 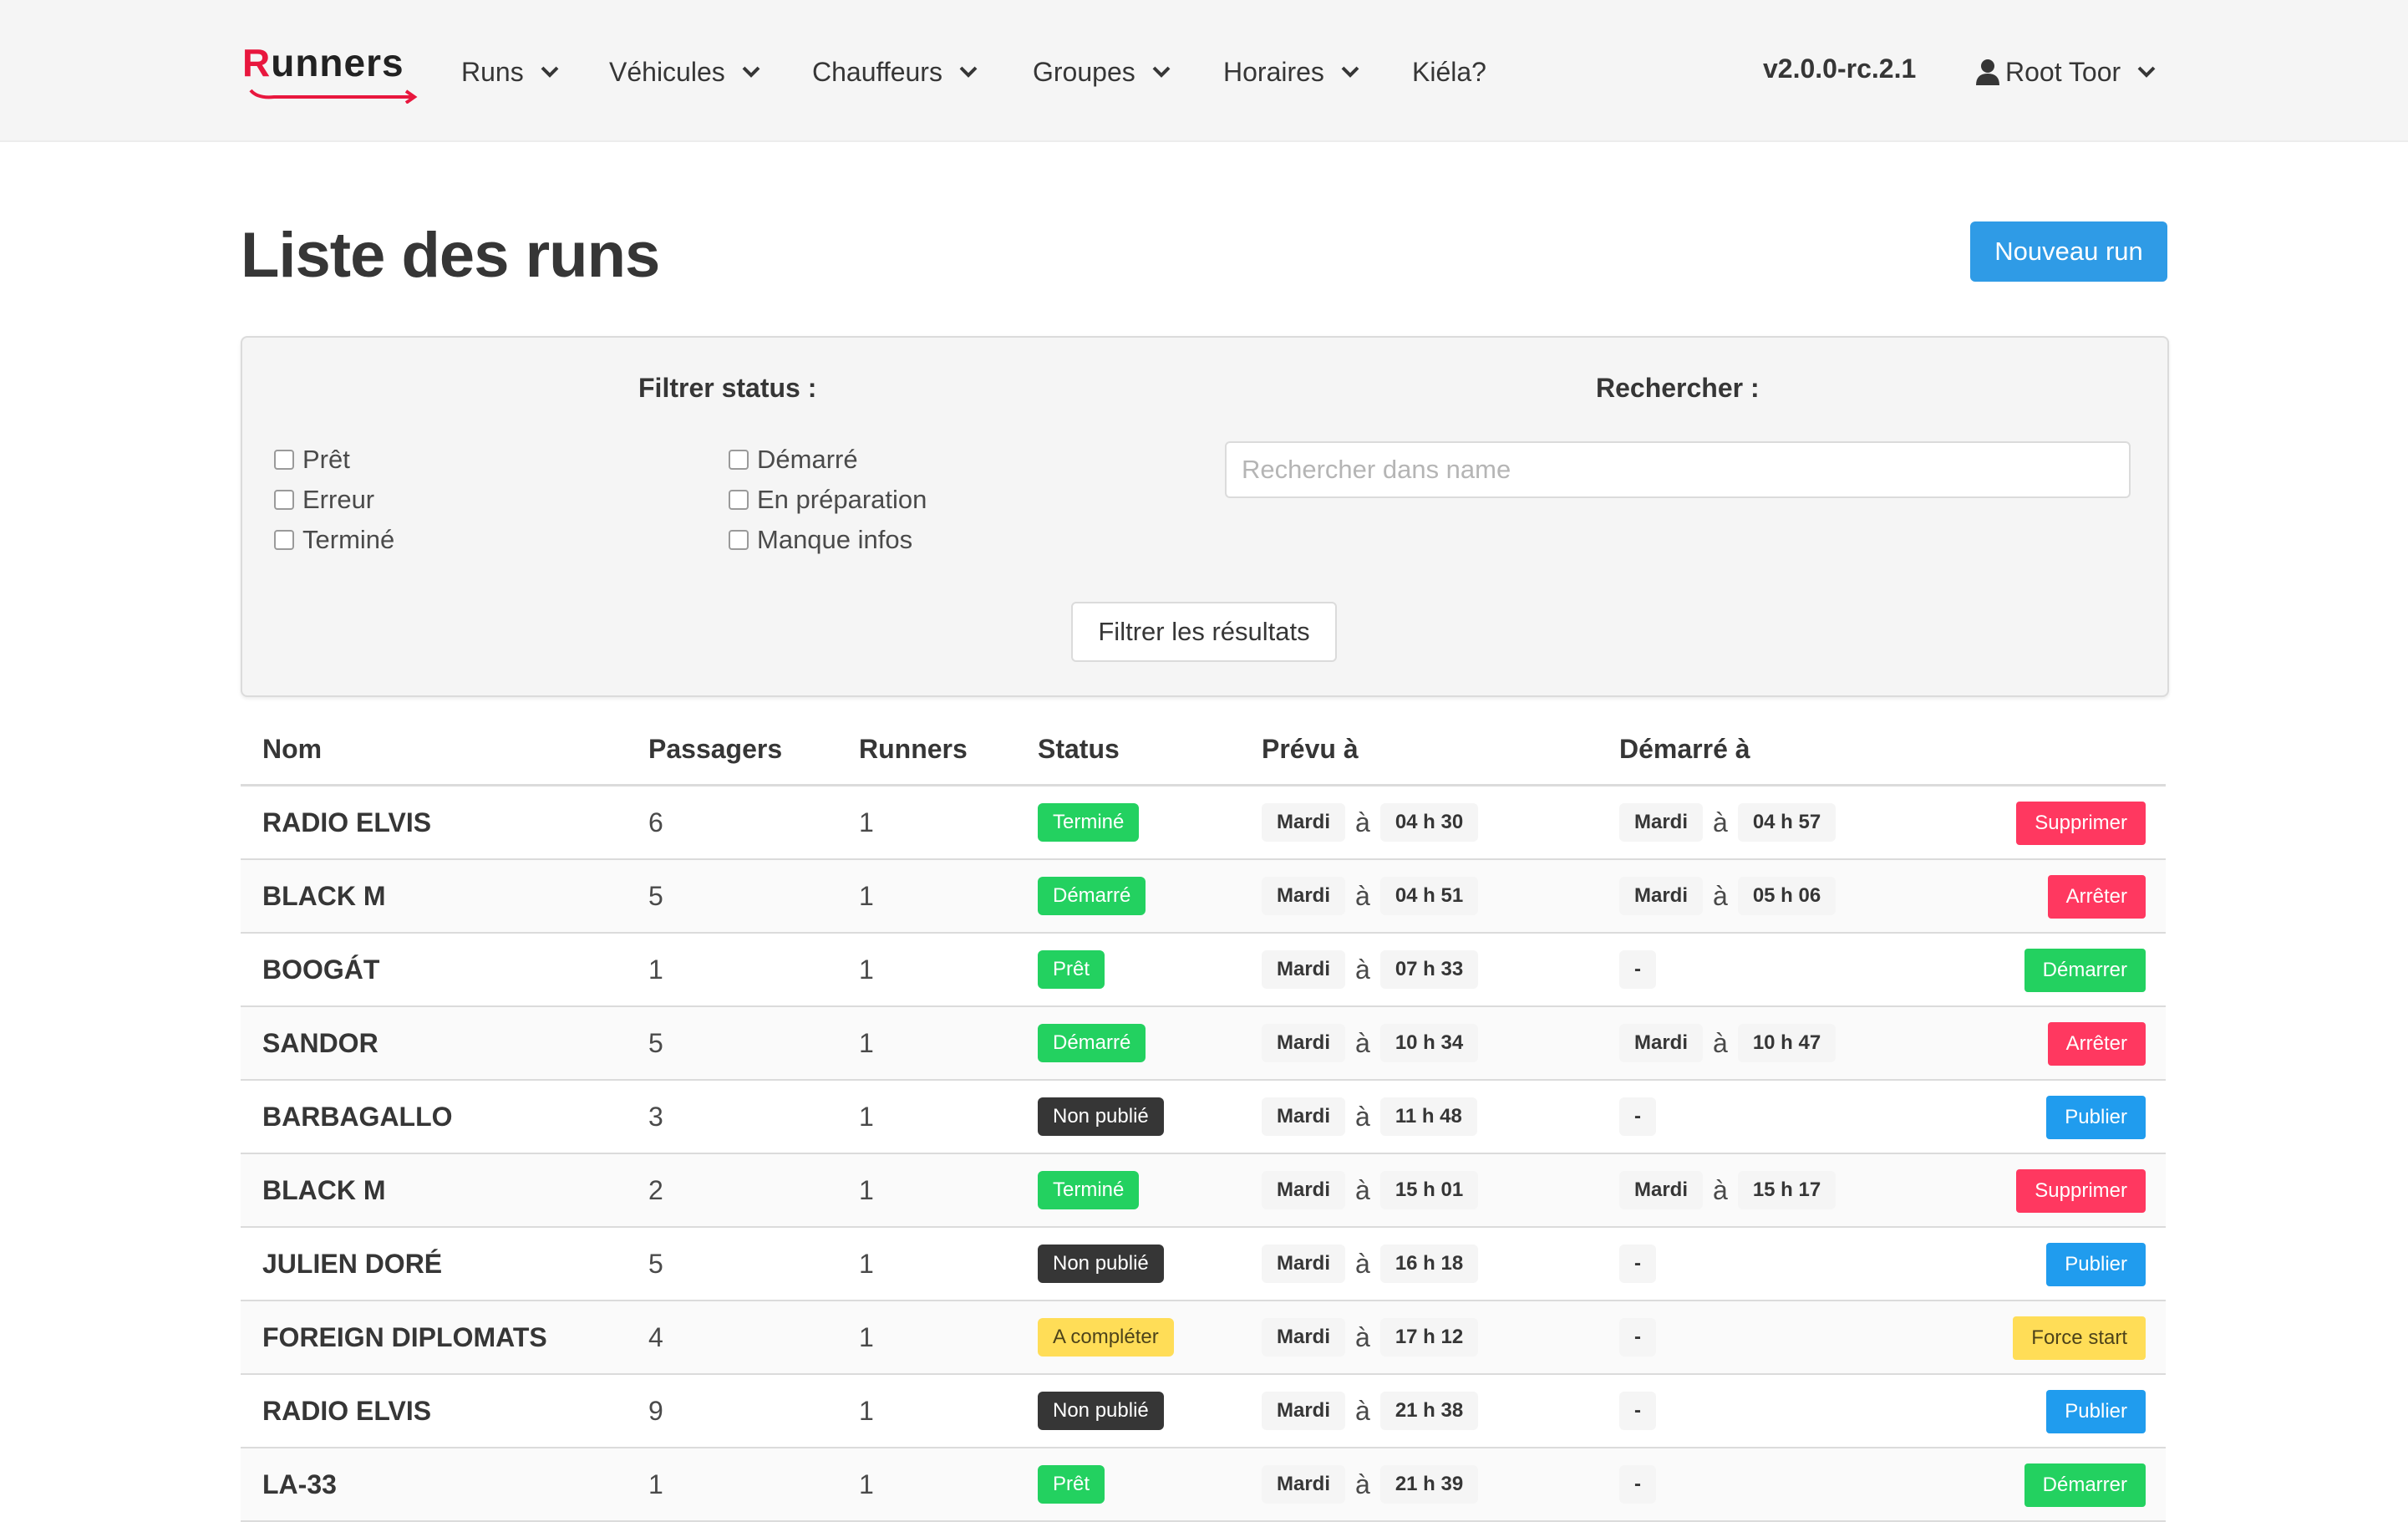 I want to click on column-header-status: Status, so click(x=1079, y=750).